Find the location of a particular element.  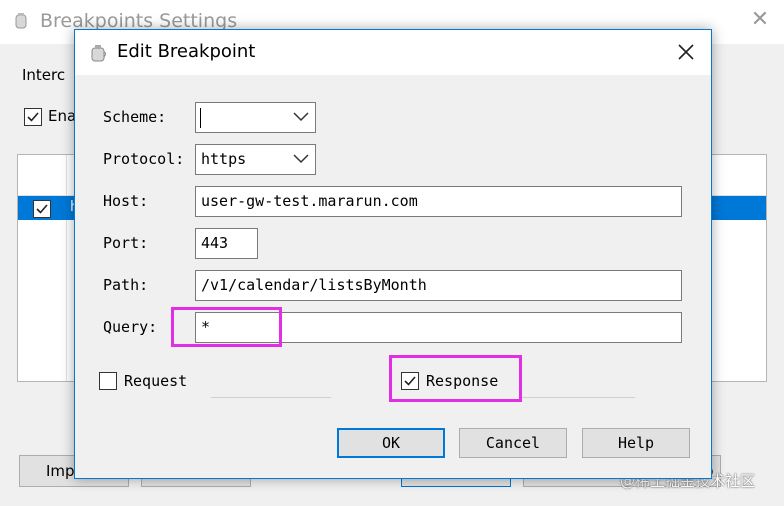

dialog-titlebar: Edit Breakpoint is located at coordinates (393, 52).